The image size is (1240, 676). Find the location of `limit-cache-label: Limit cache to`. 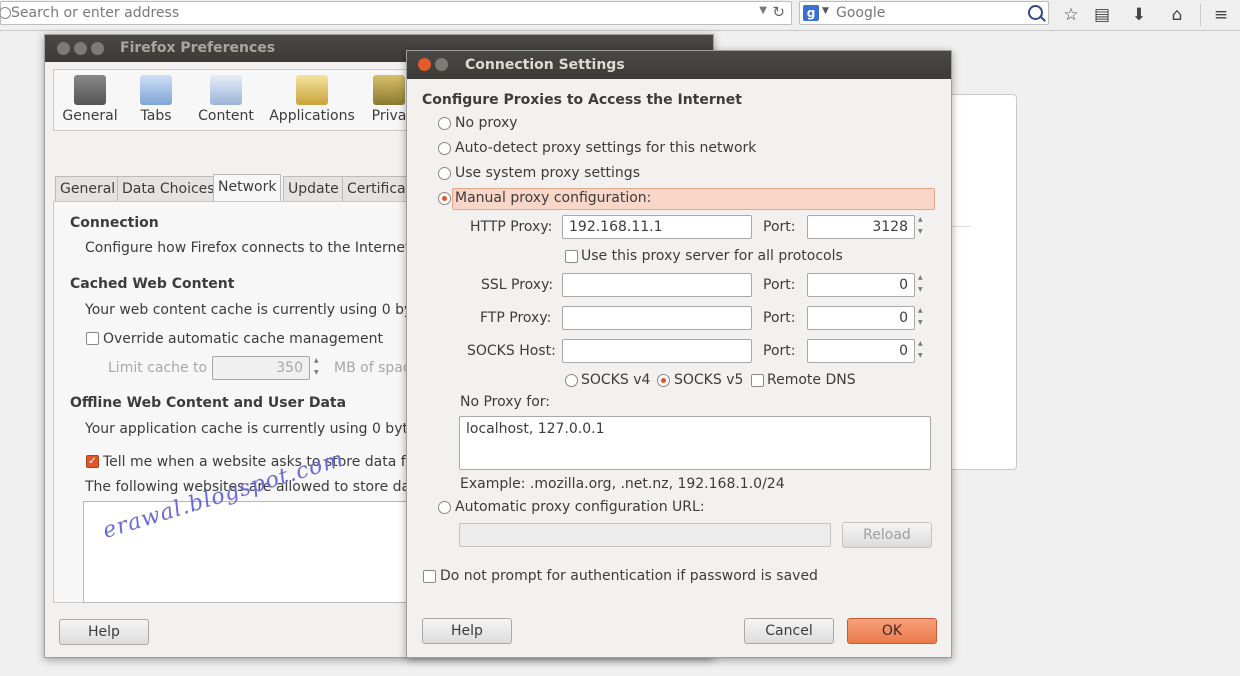

limit-cache-label: Limit cache to is located at coordinates (158, 368).